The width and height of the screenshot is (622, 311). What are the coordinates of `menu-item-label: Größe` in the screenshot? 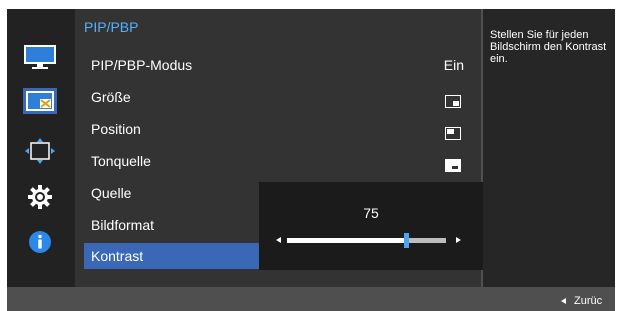 It's located at (111, 97).